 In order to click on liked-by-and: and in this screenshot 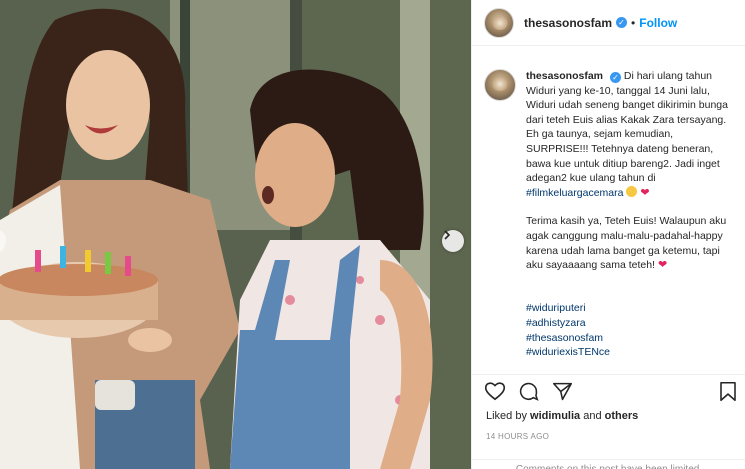, I will do `click(592, 416)`.